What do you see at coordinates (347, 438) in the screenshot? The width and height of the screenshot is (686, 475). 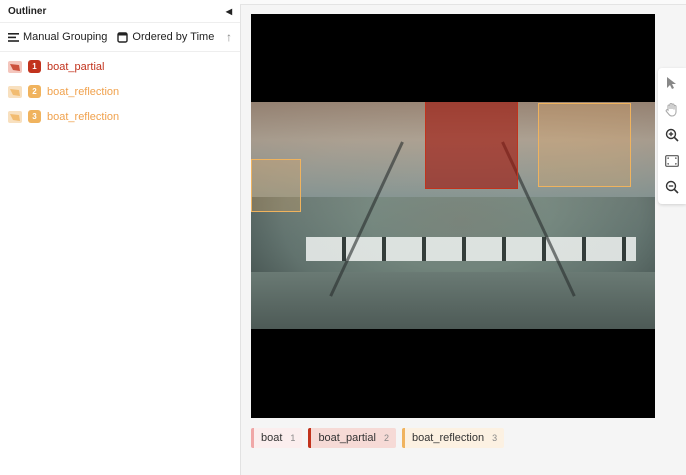 I see `label-name: boat_partial` at bounding box center [347, 438].